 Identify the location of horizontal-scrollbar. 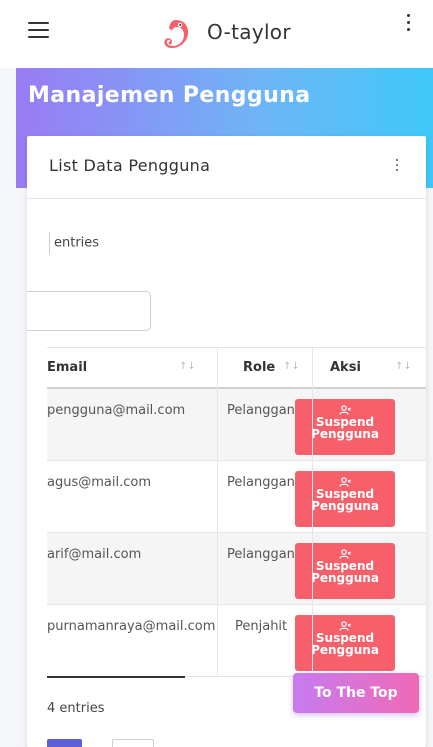
(116, 677).